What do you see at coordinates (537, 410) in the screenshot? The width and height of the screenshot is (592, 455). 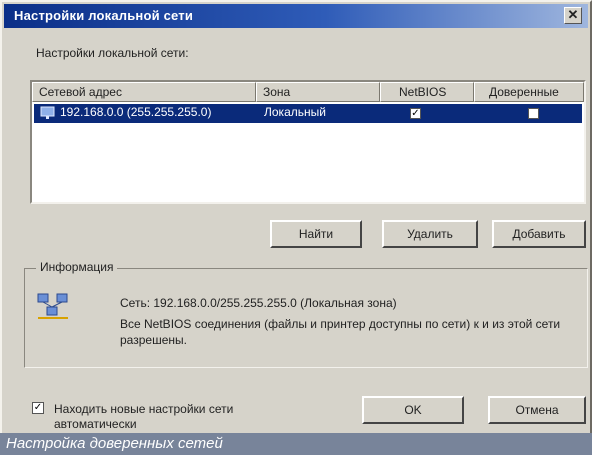 I see `cancel-button: Отмена` at bounding box center [537, 410].